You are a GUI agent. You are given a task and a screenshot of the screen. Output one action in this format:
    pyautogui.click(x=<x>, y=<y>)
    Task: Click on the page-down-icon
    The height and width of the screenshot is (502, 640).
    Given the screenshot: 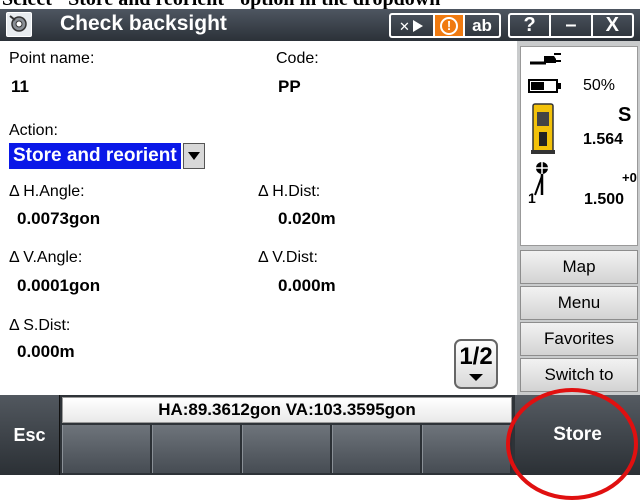 What is the action you would take?
    pyautogui.click(x=476, y=377)
    